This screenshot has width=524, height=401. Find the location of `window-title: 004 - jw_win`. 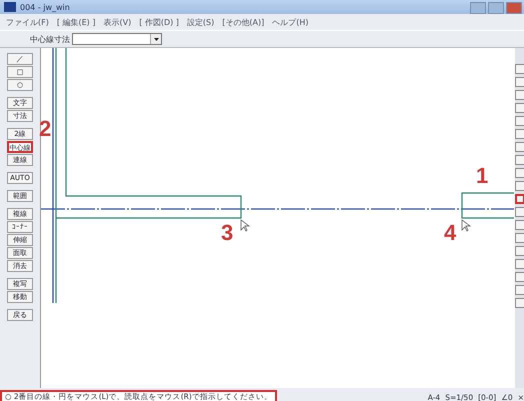

window-title: 004 - jw_win is located at coordinates (45, 7).